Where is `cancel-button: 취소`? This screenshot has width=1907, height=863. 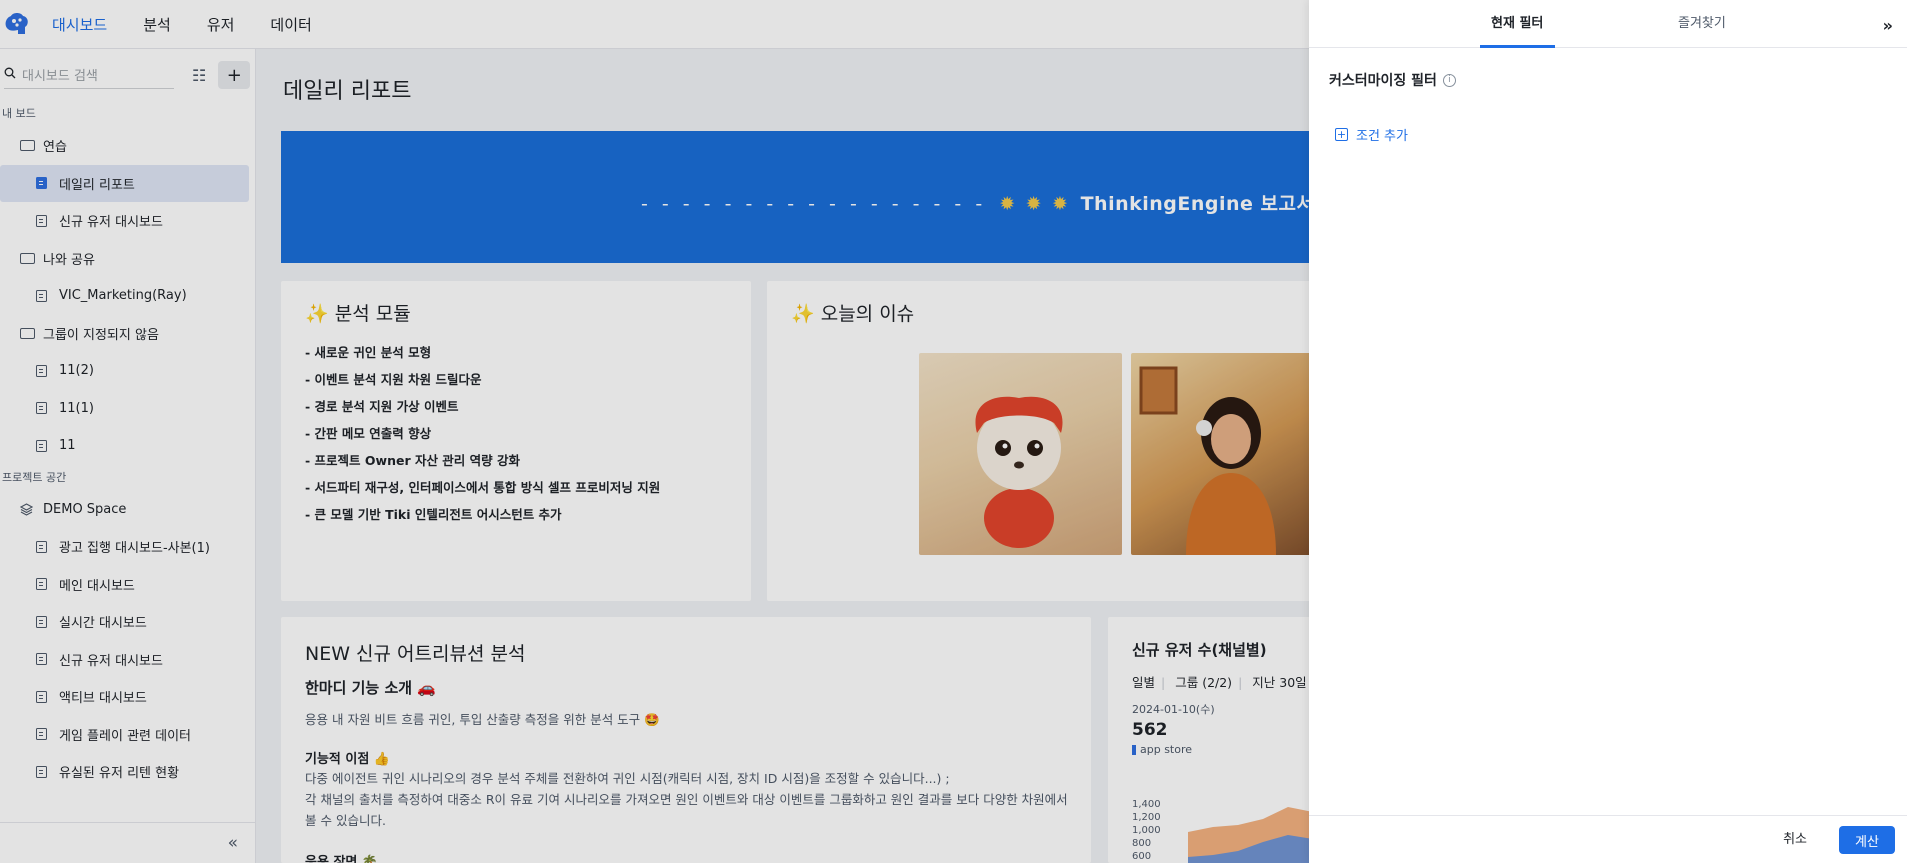 cancel-button: 취소 is located at coordinates (1795, 837).